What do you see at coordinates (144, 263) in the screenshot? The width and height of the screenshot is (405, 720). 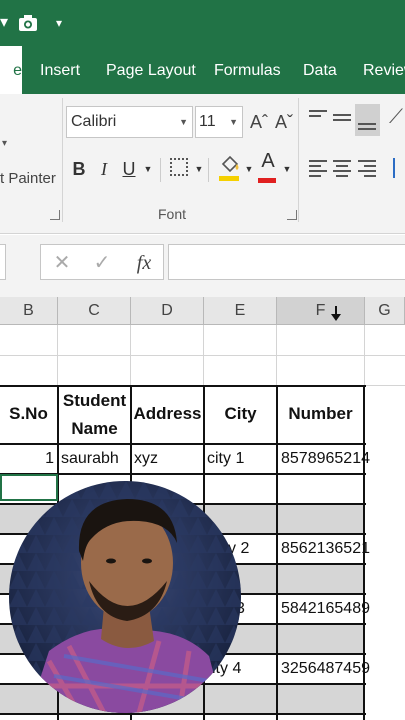 I see `insert-function-icon: fx` at bounding box center [144, 263].